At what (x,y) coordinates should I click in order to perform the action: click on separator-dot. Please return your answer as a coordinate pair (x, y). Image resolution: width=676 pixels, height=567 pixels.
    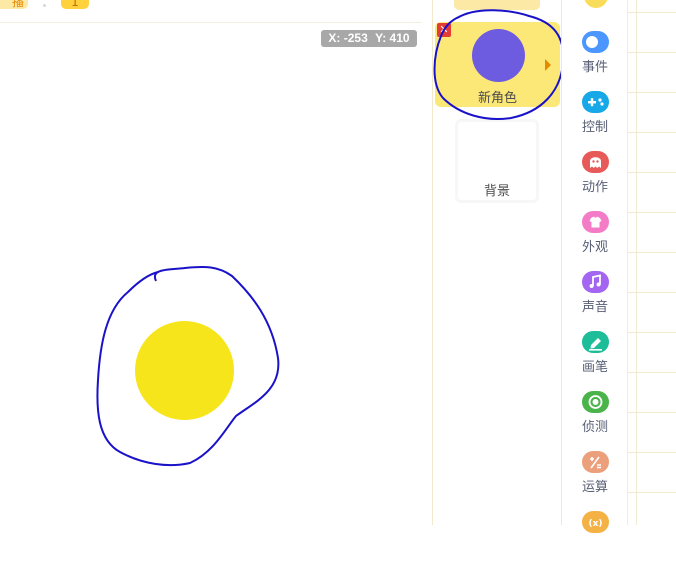
    Looking at the image, I should click on (44, 5).